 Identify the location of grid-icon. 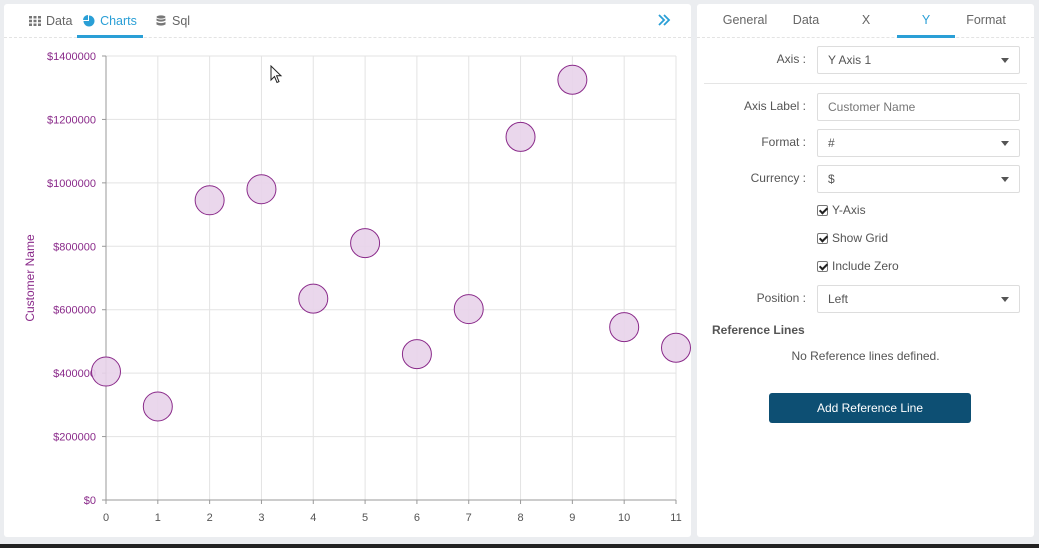
(35, 21).